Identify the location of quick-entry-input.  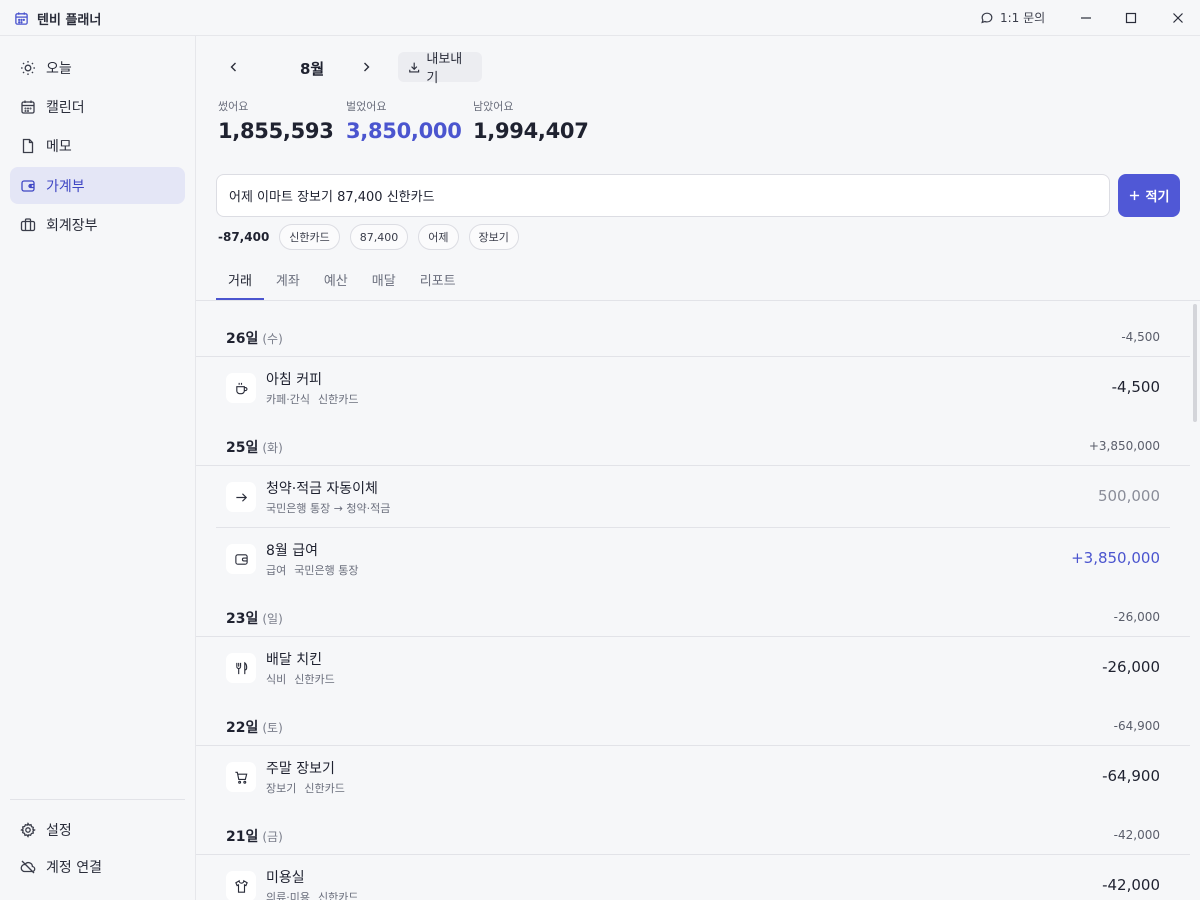
(663, 195).